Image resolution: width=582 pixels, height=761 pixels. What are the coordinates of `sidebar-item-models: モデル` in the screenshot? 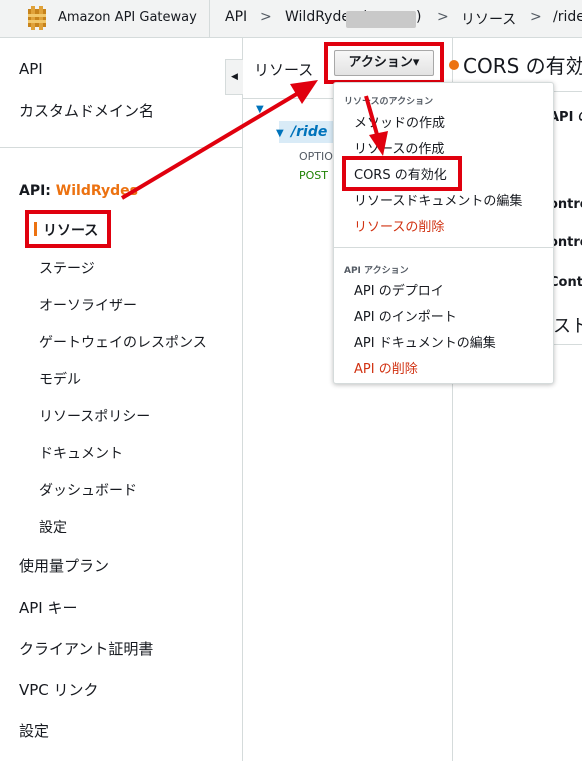 It's located at (60, 379).